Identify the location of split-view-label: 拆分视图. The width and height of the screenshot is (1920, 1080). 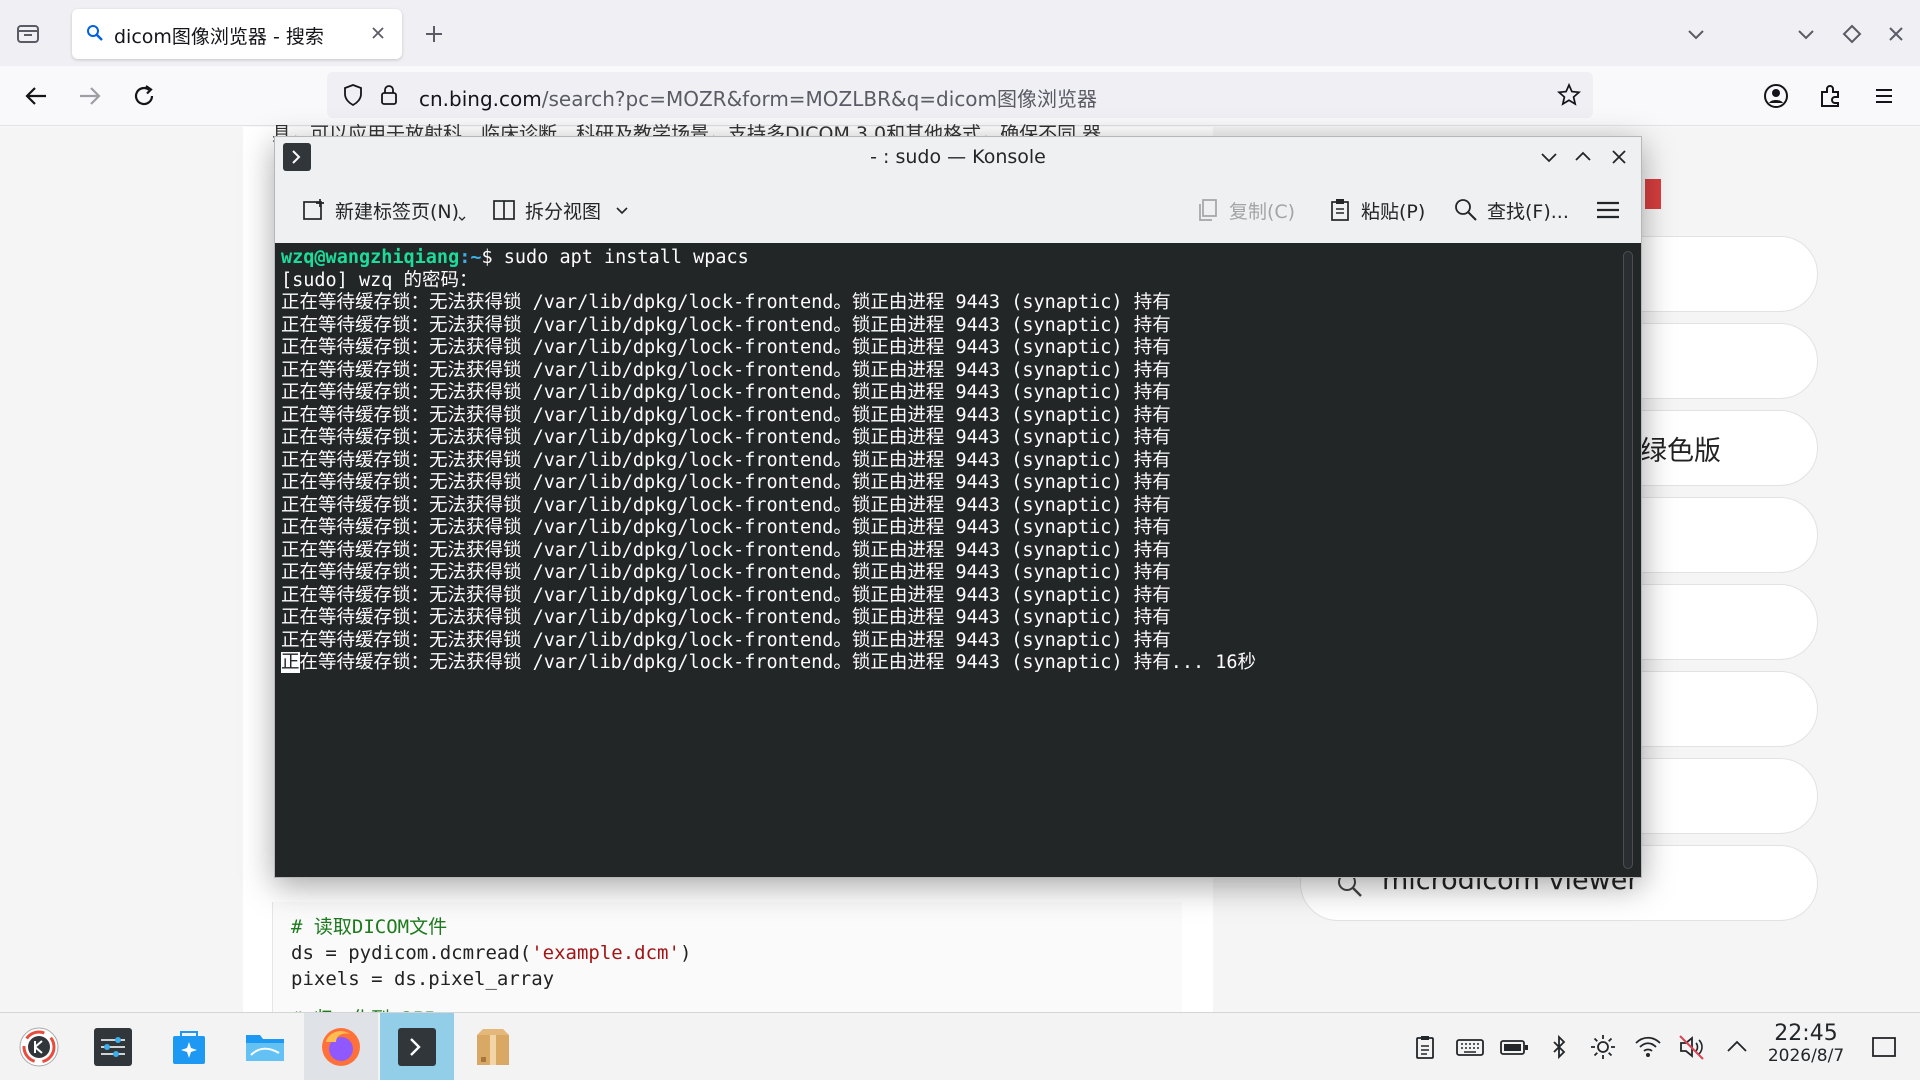
(563, 211).